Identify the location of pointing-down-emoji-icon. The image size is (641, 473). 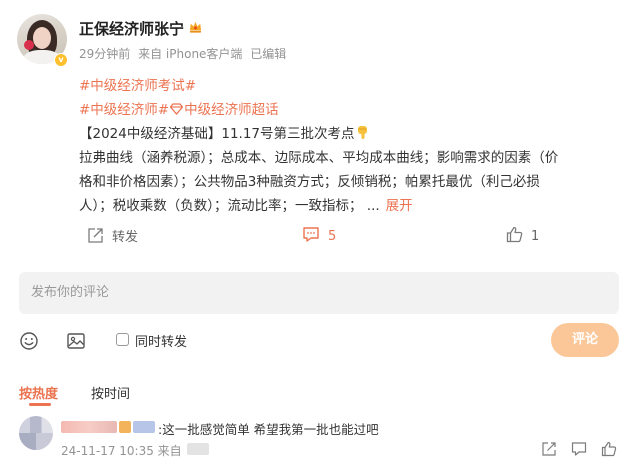
(362, 132).